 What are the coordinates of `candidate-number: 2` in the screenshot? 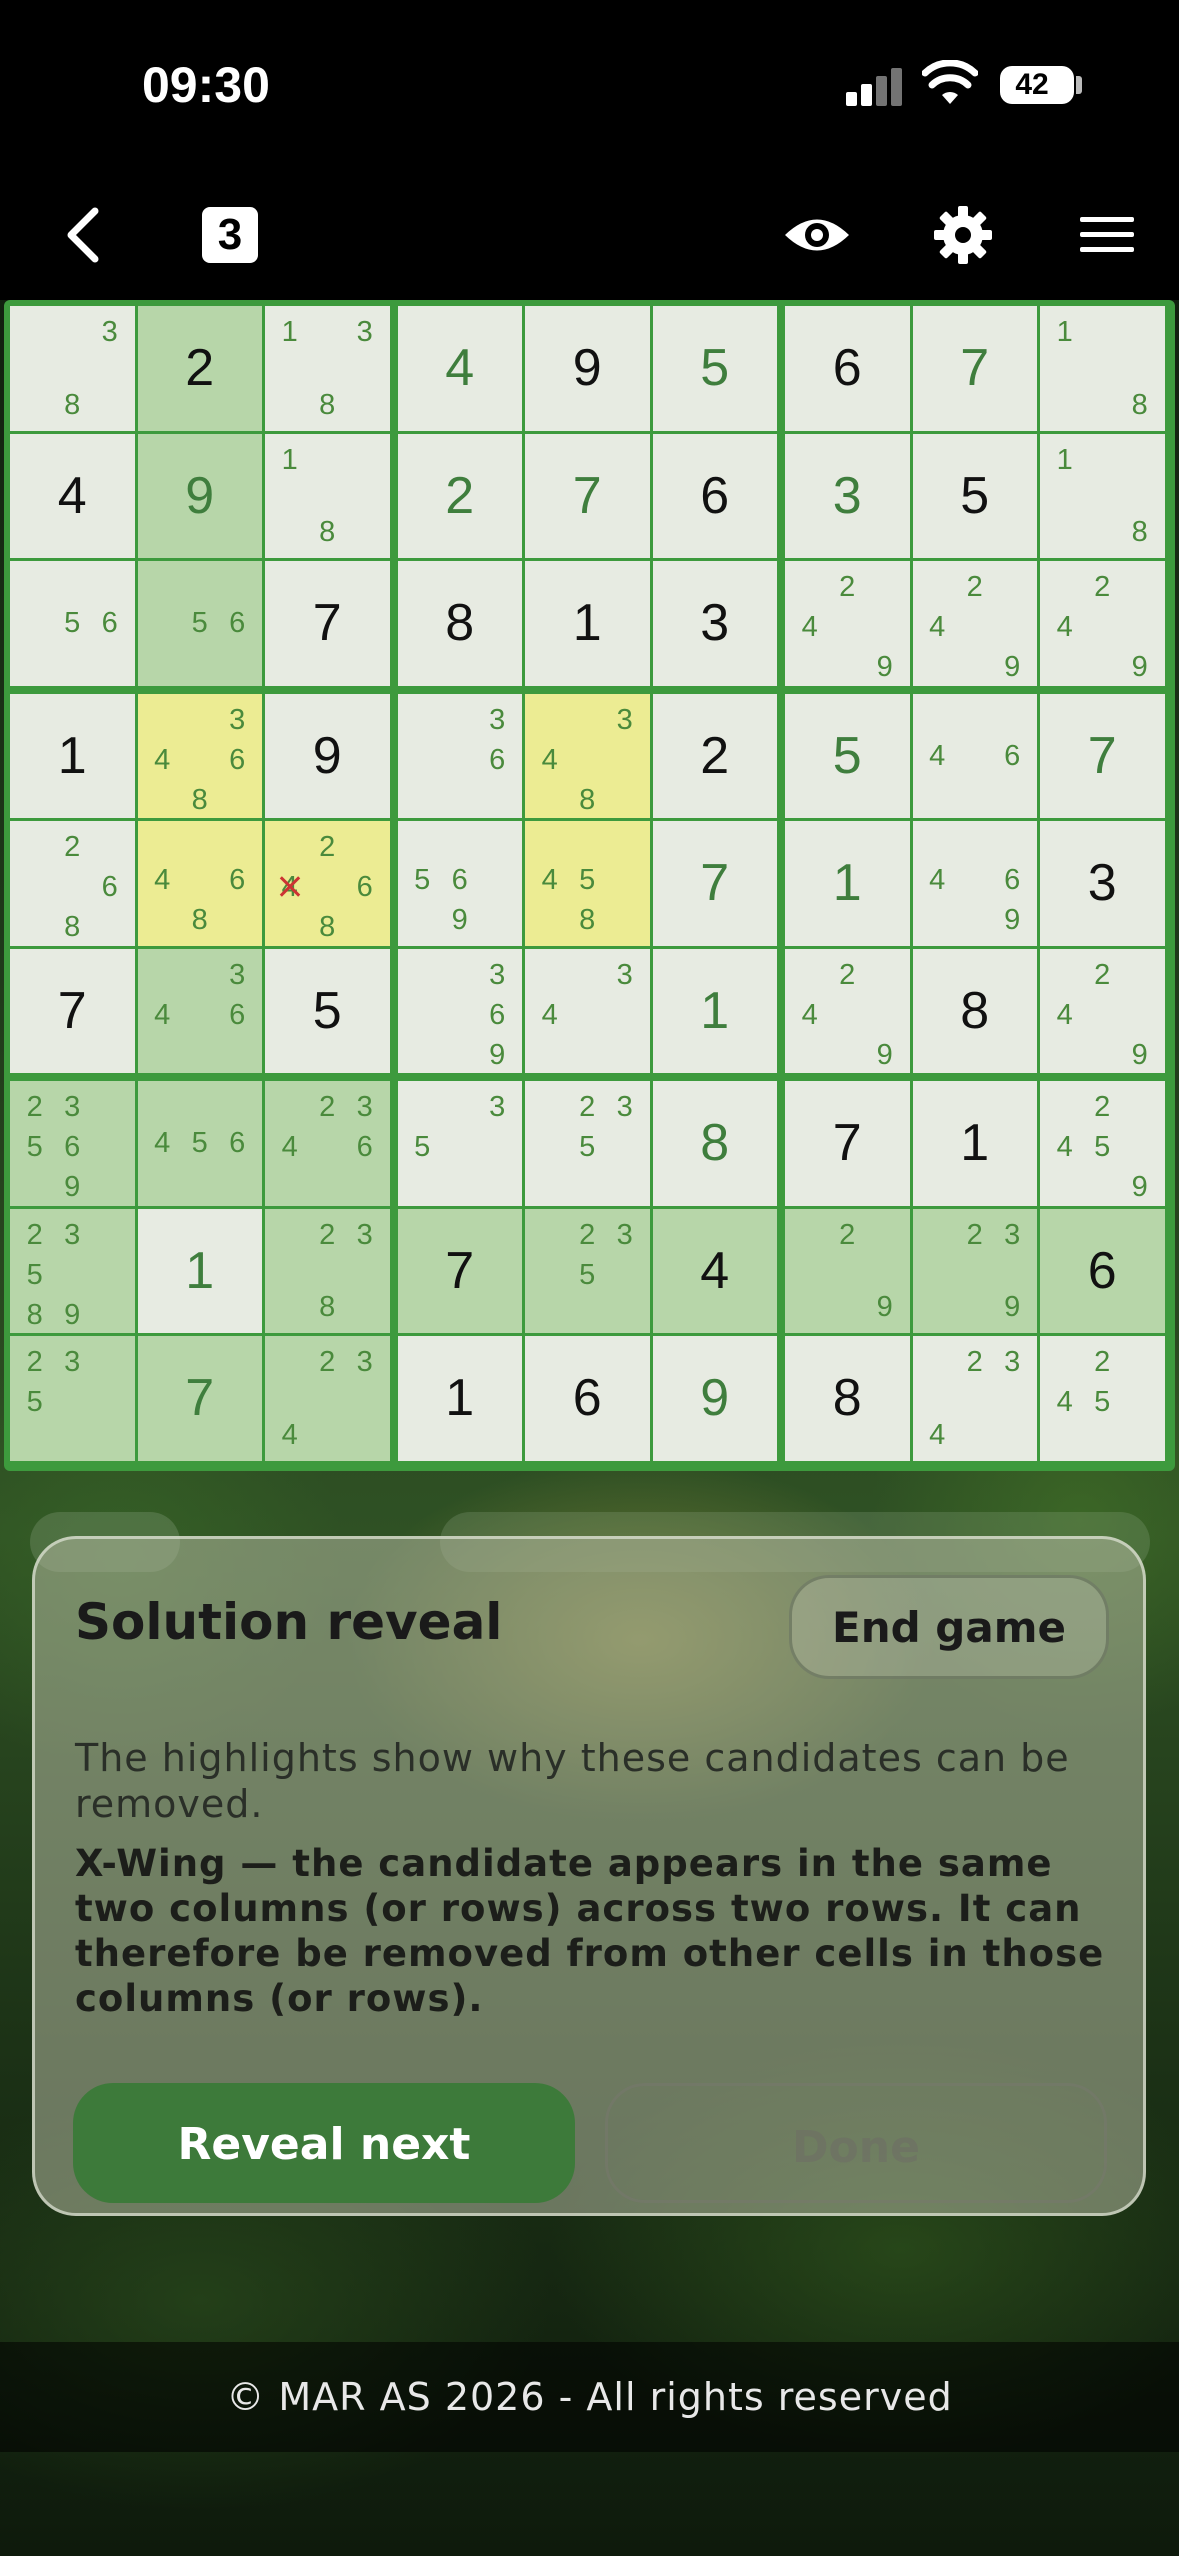 It's located at (974, 1362).